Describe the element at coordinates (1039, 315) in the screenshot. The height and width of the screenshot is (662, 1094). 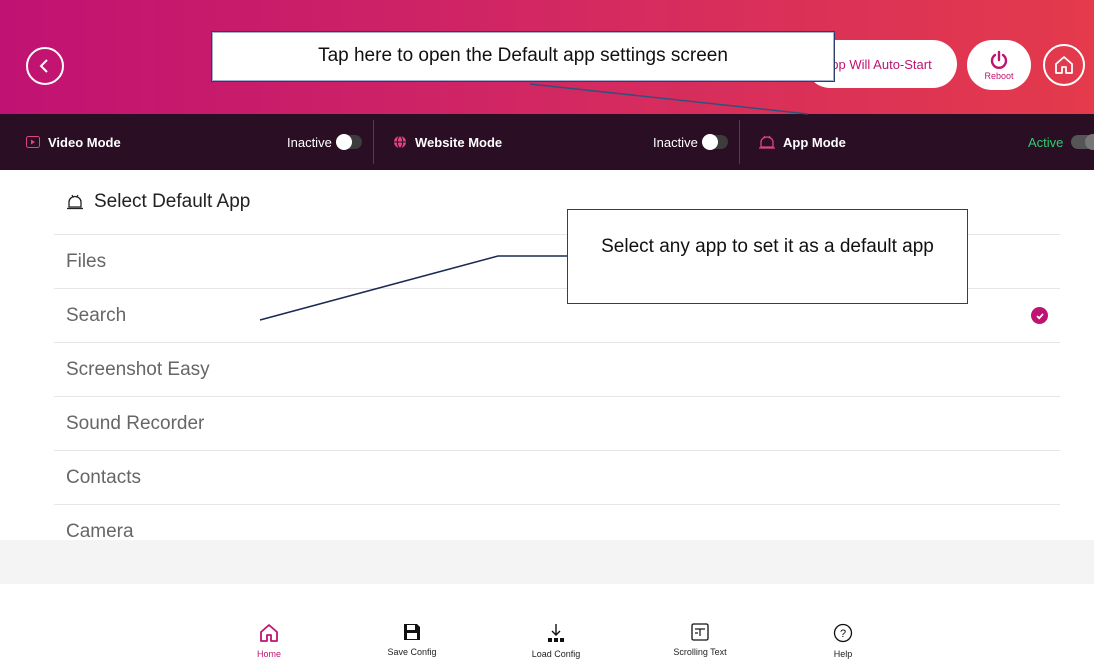
I see `checkmark-icon` at that location.